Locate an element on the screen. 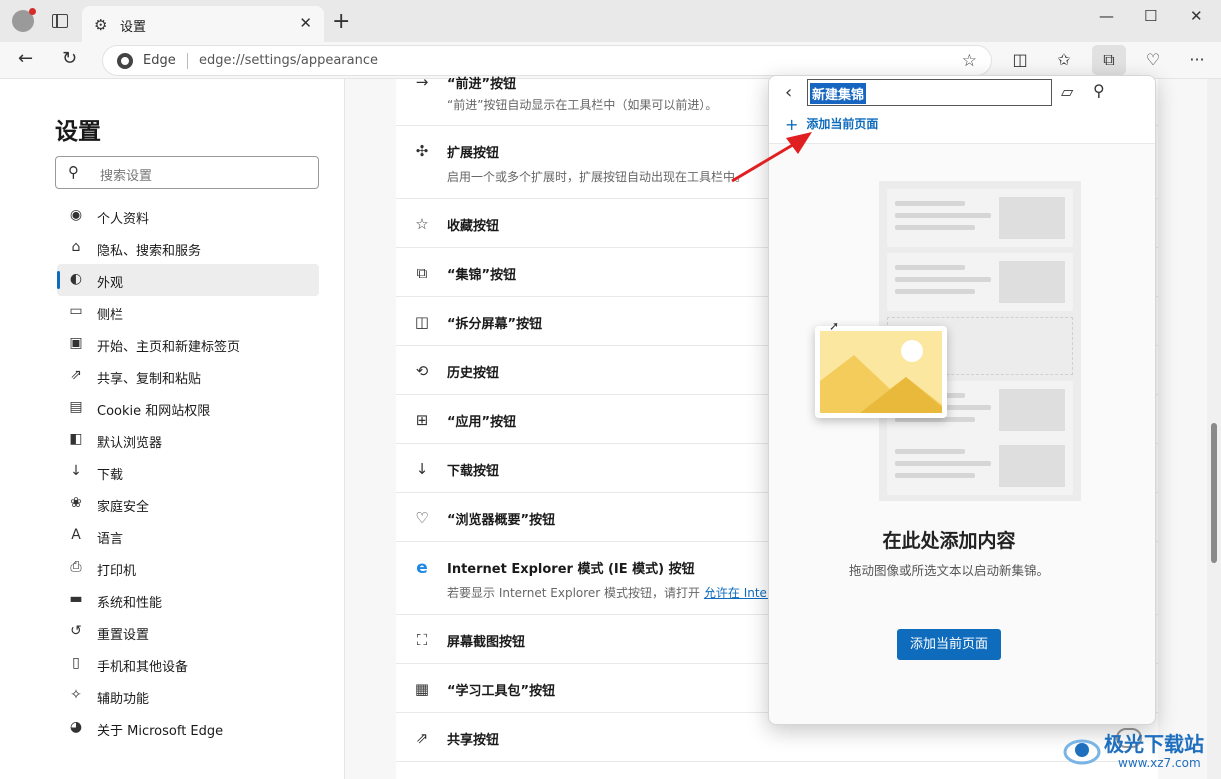 This screenshot has height=779, width=1221. extension-icon: ✣ is located at coordinates (422, 151).